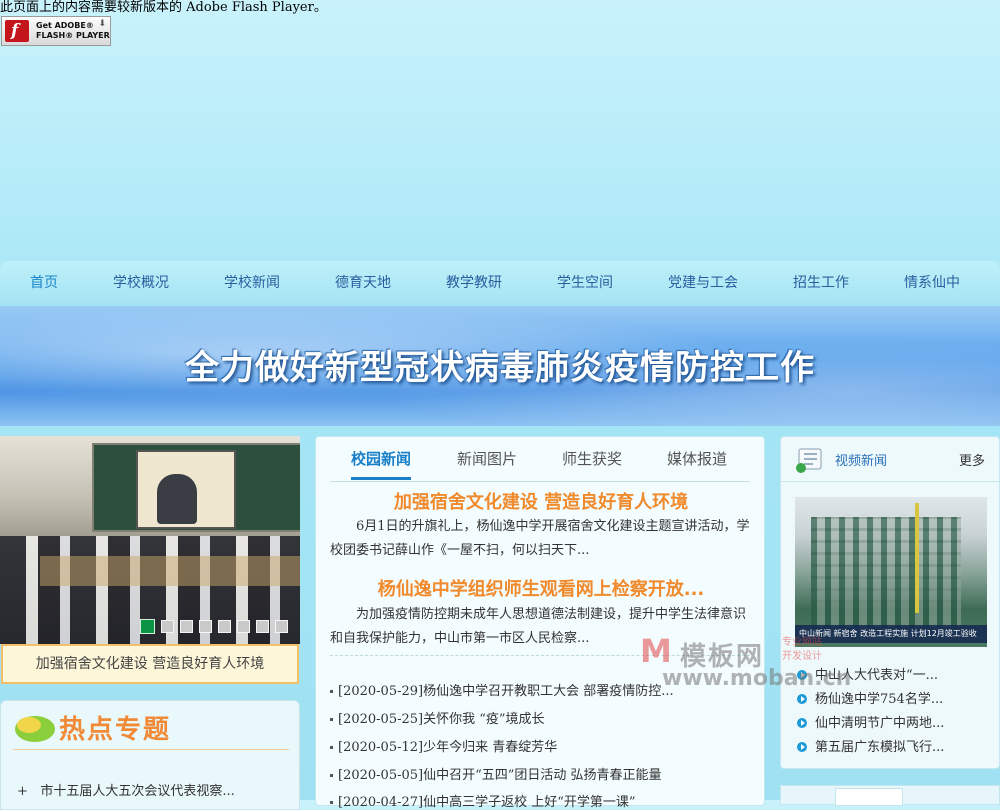 This screenshot has width=1000, height=810. I want to click on nav-item-party-union: 党建与工会, so click(703, 283).